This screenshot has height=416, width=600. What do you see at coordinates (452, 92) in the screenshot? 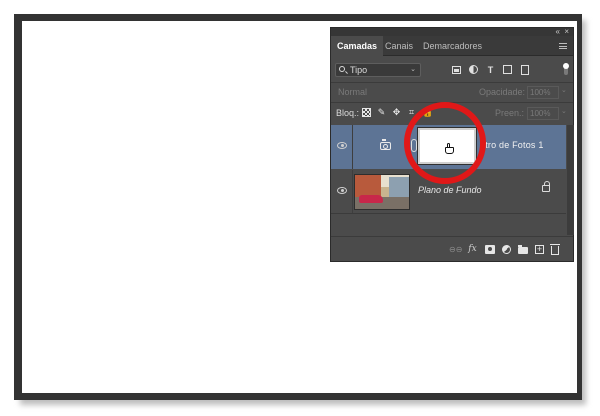
I see `blend-row: Normal Opacidade: 100% ⌄` at bounding box center [452, 92].